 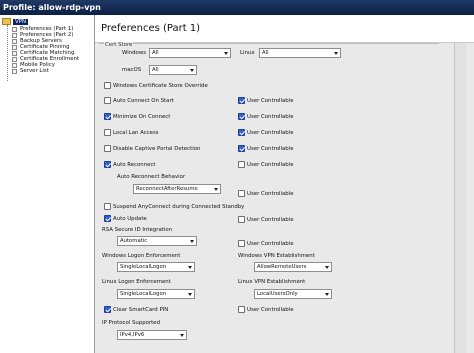 What do you see at coordinates (141, 256) in the screenshot?
I see `windows-logon-enforcement-label: Windows Logon Enforcement` at bounding box center [141, 256].